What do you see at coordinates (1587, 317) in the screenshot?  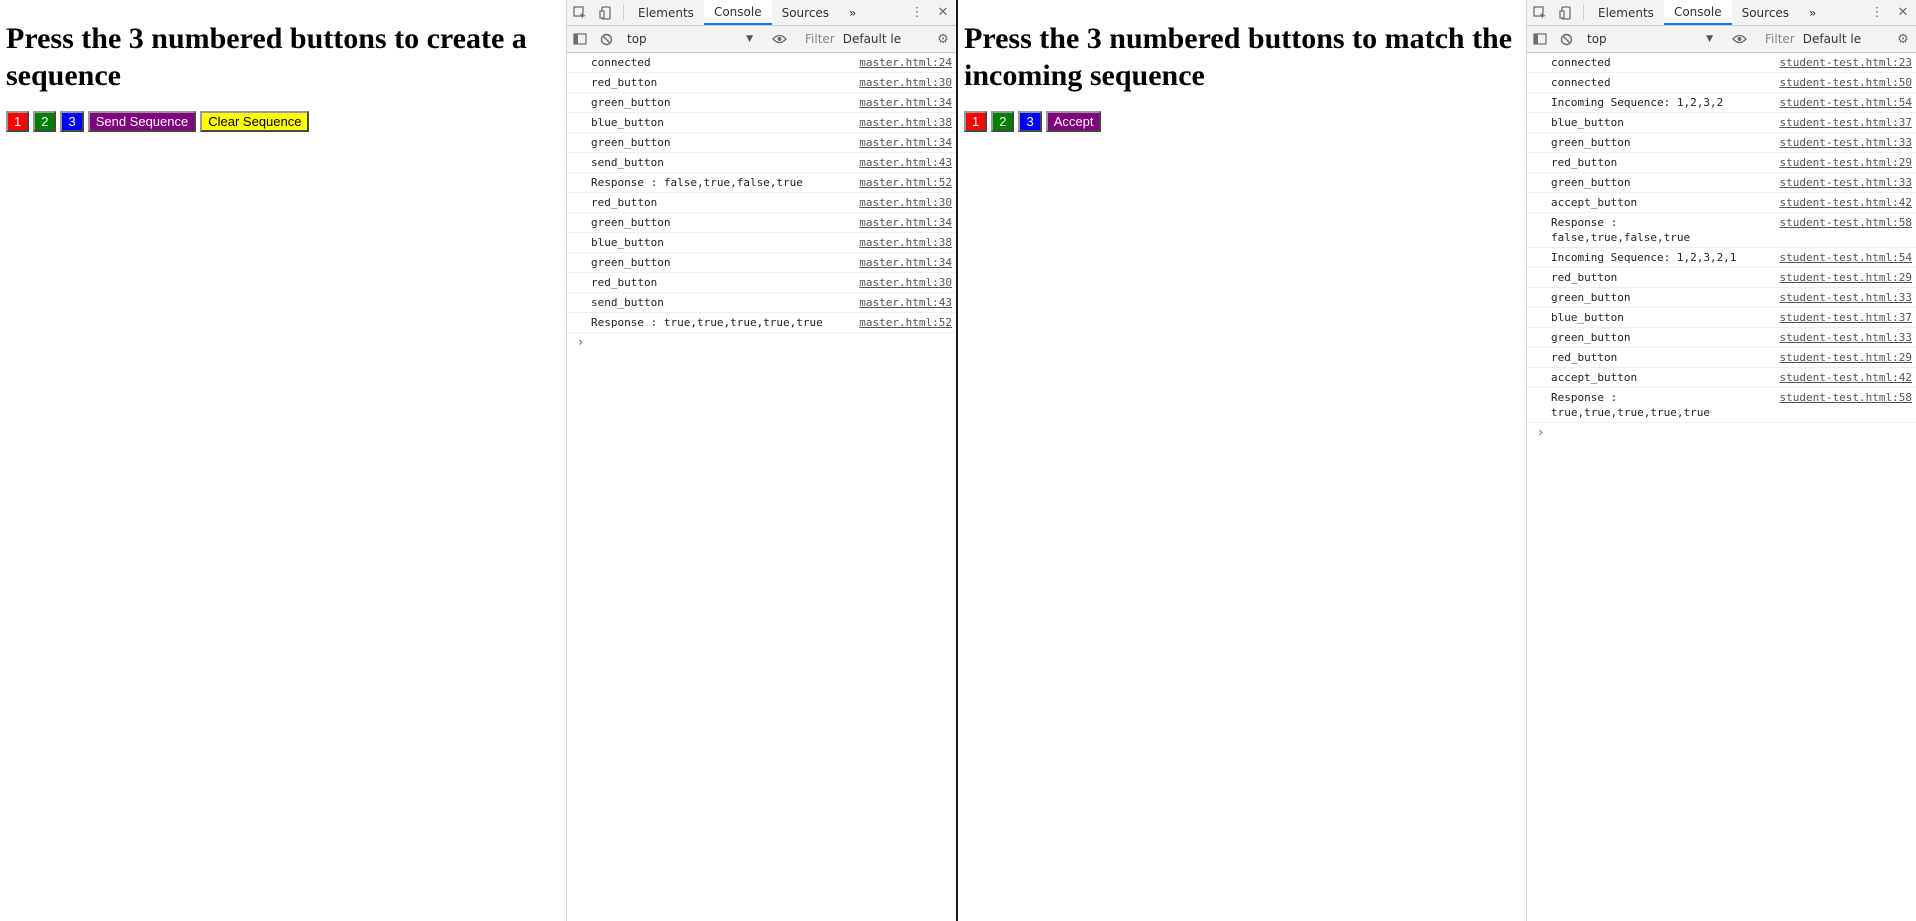 I see `console-message-text: blue_button` at bounding box center [1587, 317].